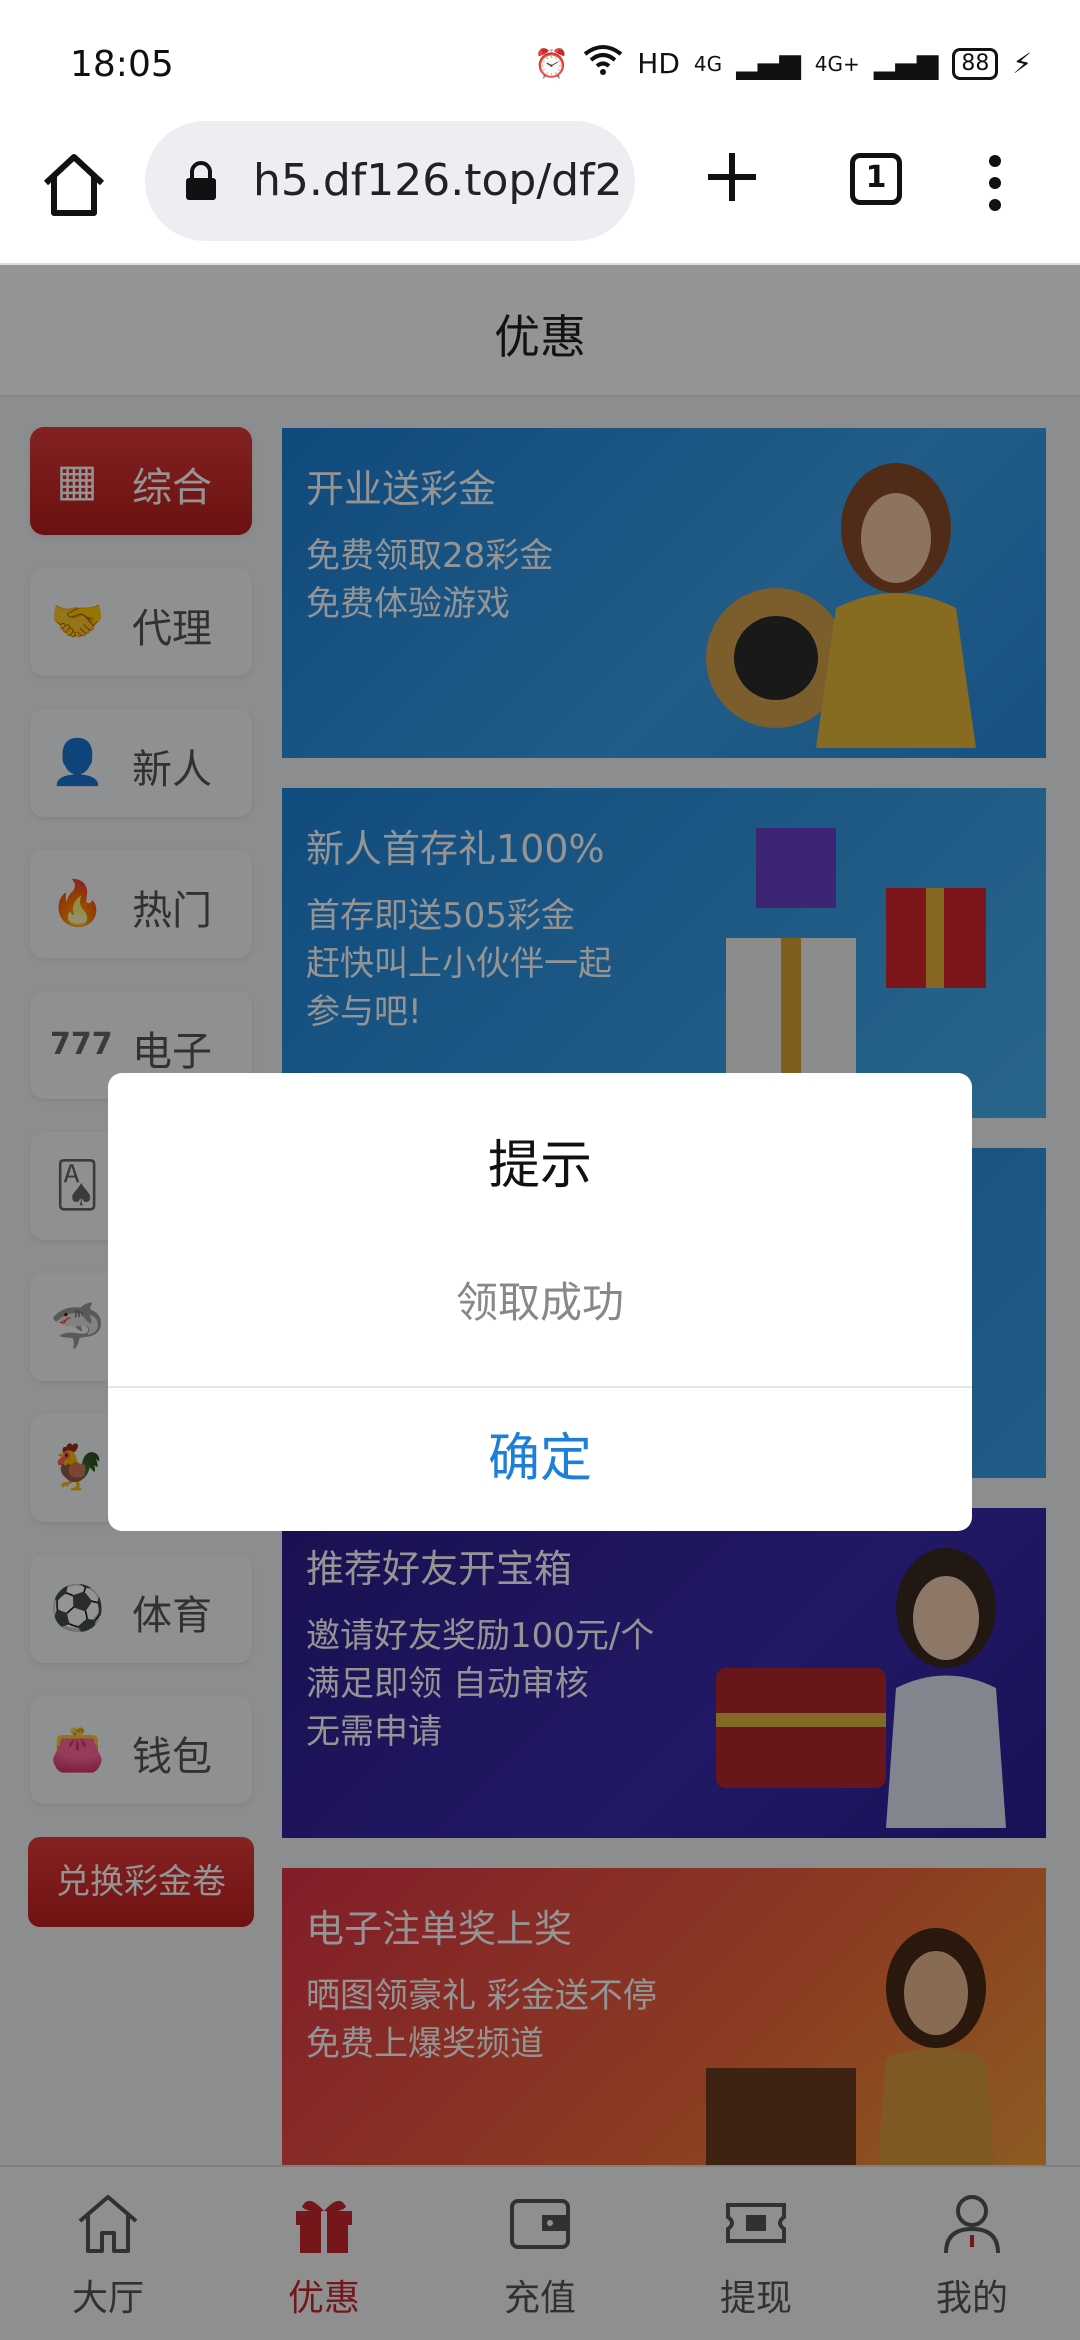  What do you see at coordinates (975, 63) in the screenshot?
I see `battery-level: 88` at bounding box center [975, 63].